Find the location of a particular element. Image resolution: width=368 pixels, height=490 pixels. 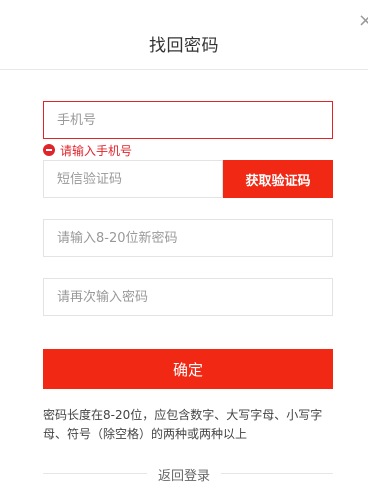

phone-input is located at coordinates (188, 120).